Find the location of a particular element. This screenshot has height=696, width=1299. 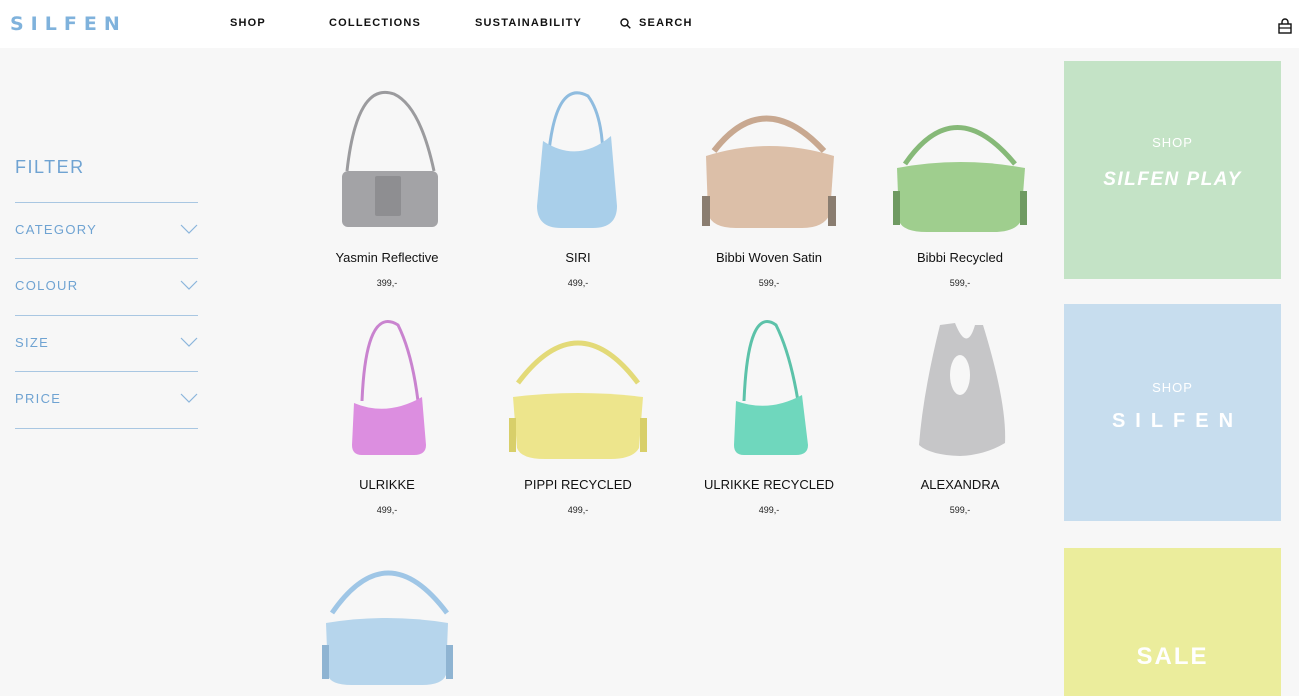

silfen-logo: SILFEN is located at coordinates (68, 24).